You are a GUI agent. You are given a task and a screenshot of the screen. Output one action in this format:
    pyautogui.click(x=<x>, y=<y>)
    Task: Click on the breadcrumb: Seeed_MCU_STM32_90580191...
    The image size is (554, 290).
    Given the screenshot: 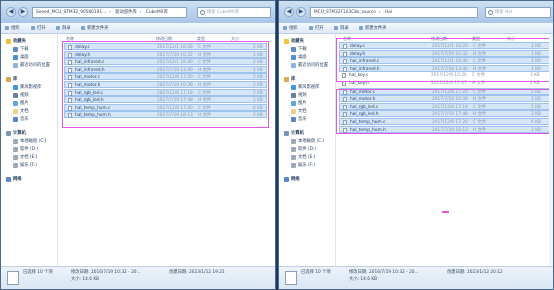 What is the action you would take?
    pyautogui.click(x=71, y=12)
    